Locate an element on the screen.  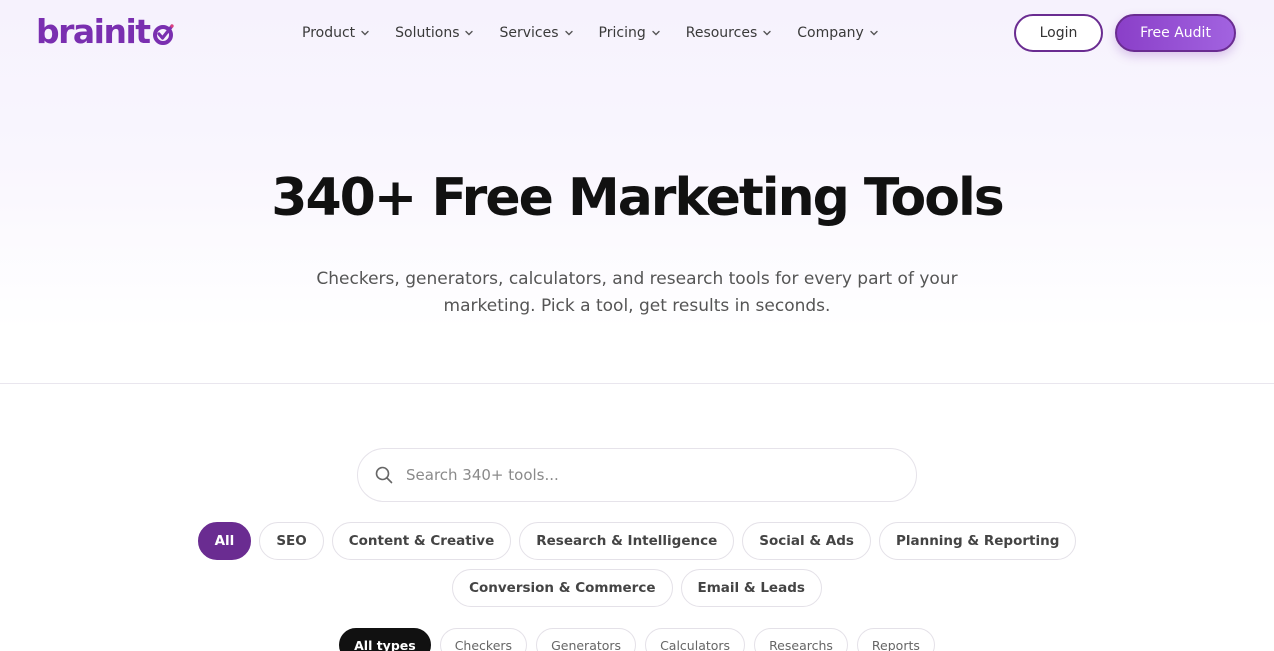
menu-item-label: Company is located at coordinates (830, 33).